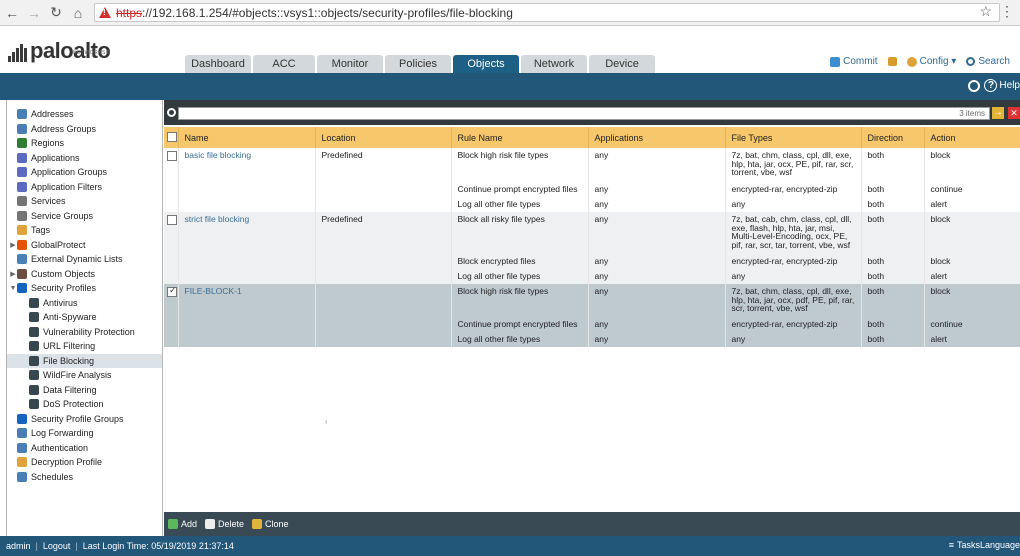 This screenshot has width=1020, height=556. What do you see at coordinates (218, 64) in the screenshot?
I see `tab-dashboard: Dashboard` at bounding box center [218, 64].